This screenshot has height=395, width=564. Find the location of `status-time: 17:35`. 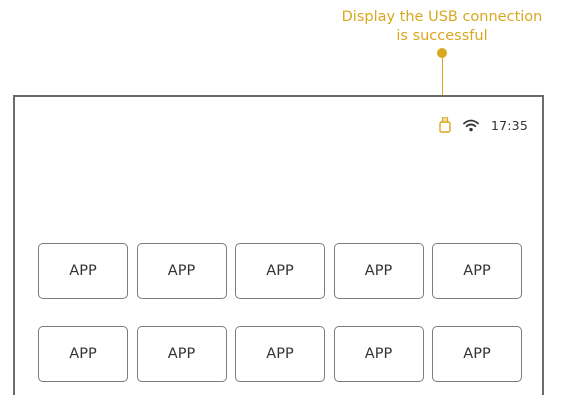

status-time: 17:35 is located at coordinates (509, 125).